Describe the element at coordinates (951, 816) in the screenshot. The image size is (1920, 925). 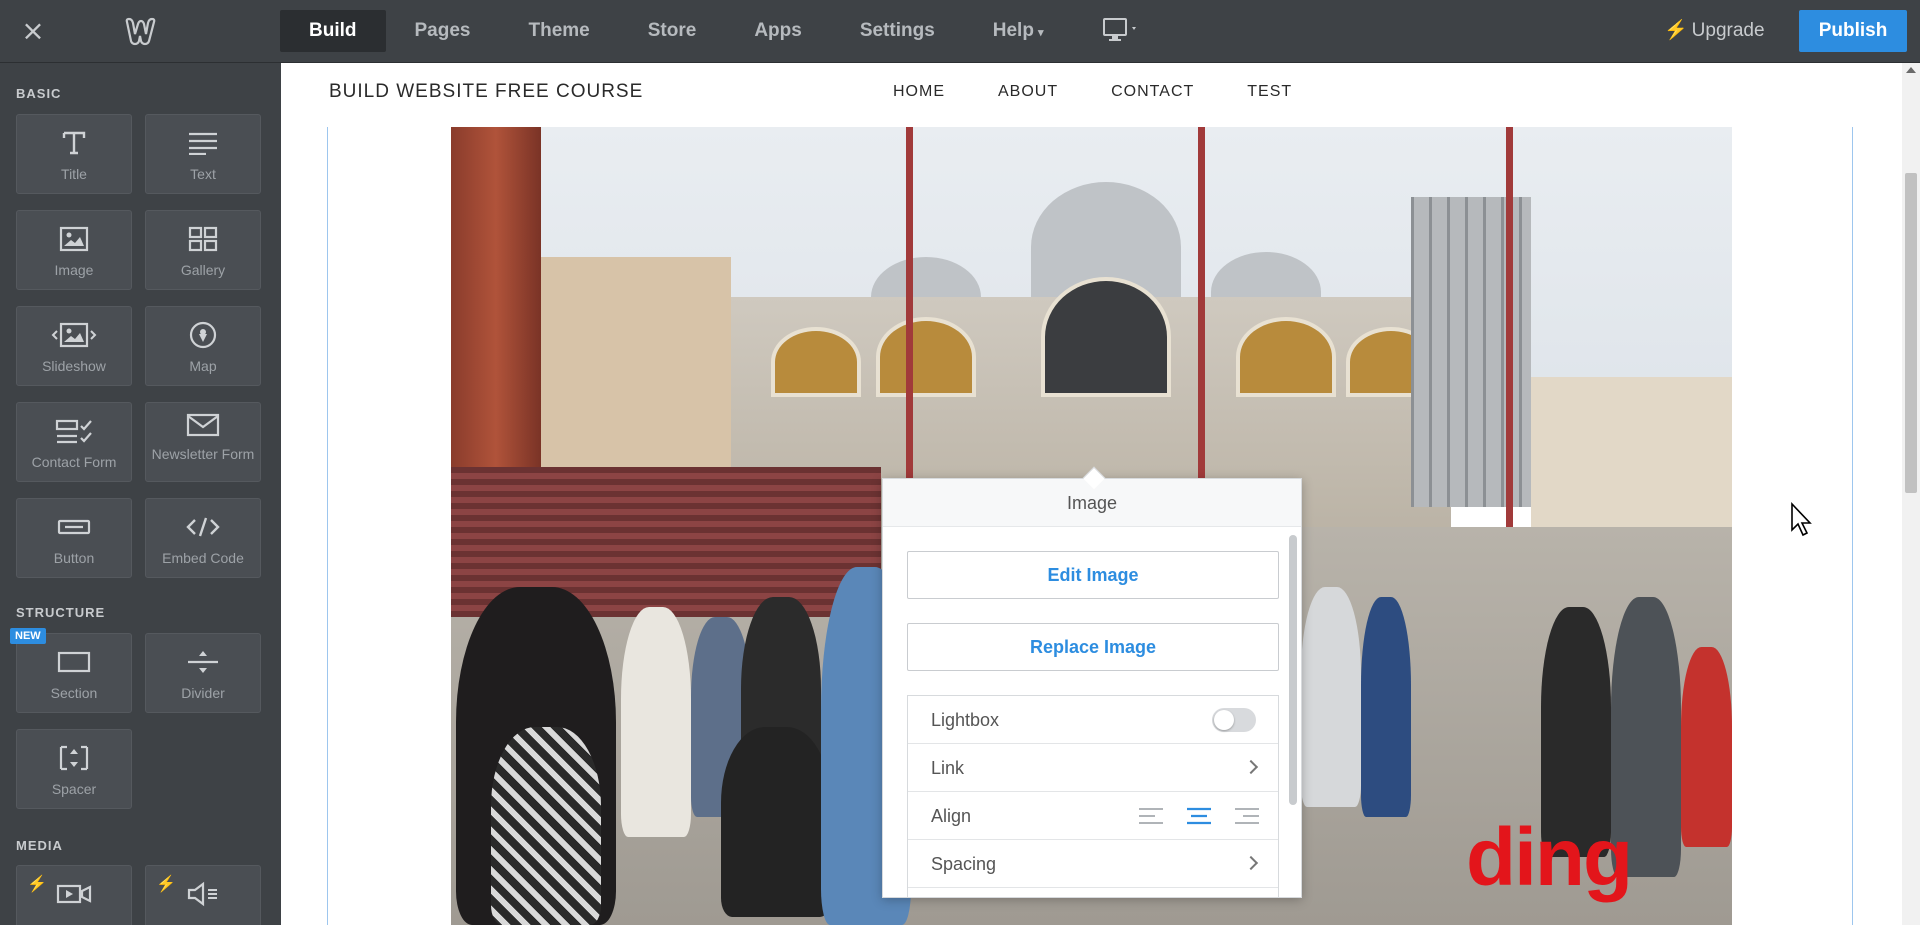
I see `align-label: Align` at that location.